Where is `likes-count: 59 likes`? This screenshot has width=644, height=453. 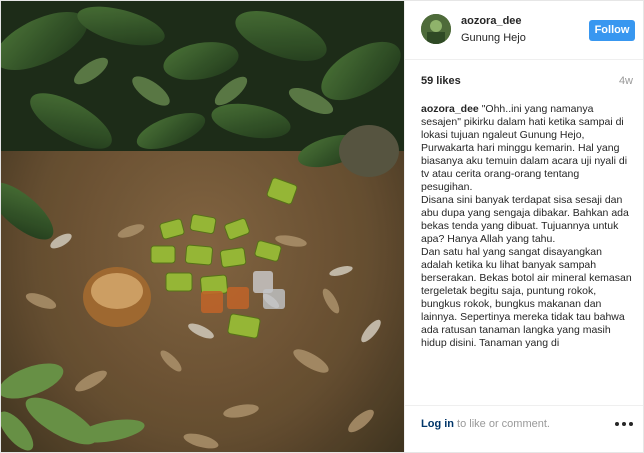 likes-count: 59 likes is located at coordinates (441, 81).